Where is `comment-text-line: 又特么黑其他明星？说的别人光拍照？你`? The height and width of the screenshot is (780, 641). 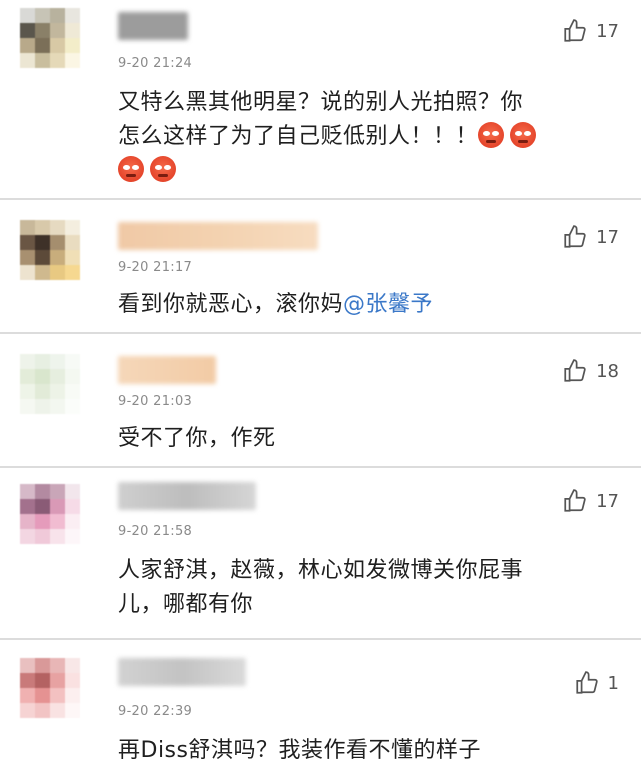
comment-text-line: 又特么黑其他明星？说的别人光拍照？你 is located at coordinates (321, 102).